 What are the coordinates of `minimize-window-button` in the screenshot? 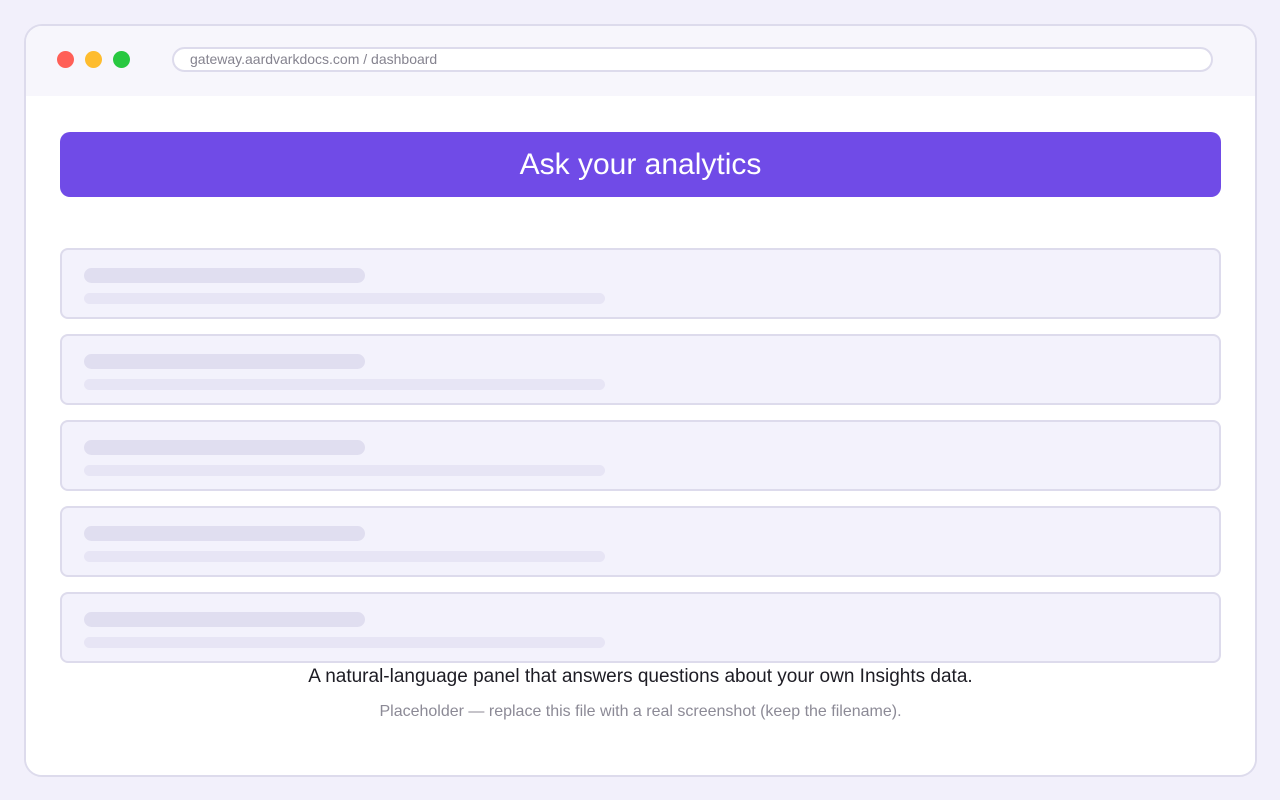 It's located at (93, 59).